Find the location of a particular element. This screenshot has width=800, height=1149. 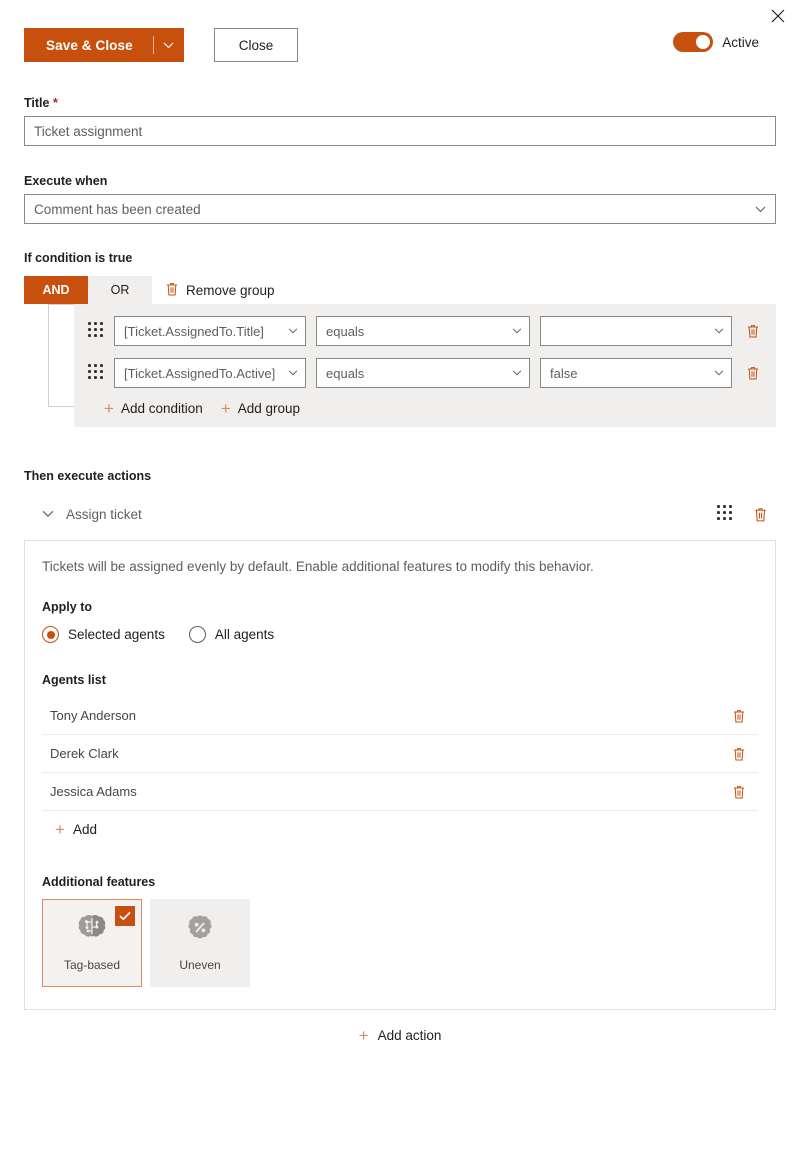

add-agent-button: + Add is located at coordinates (400, 829).